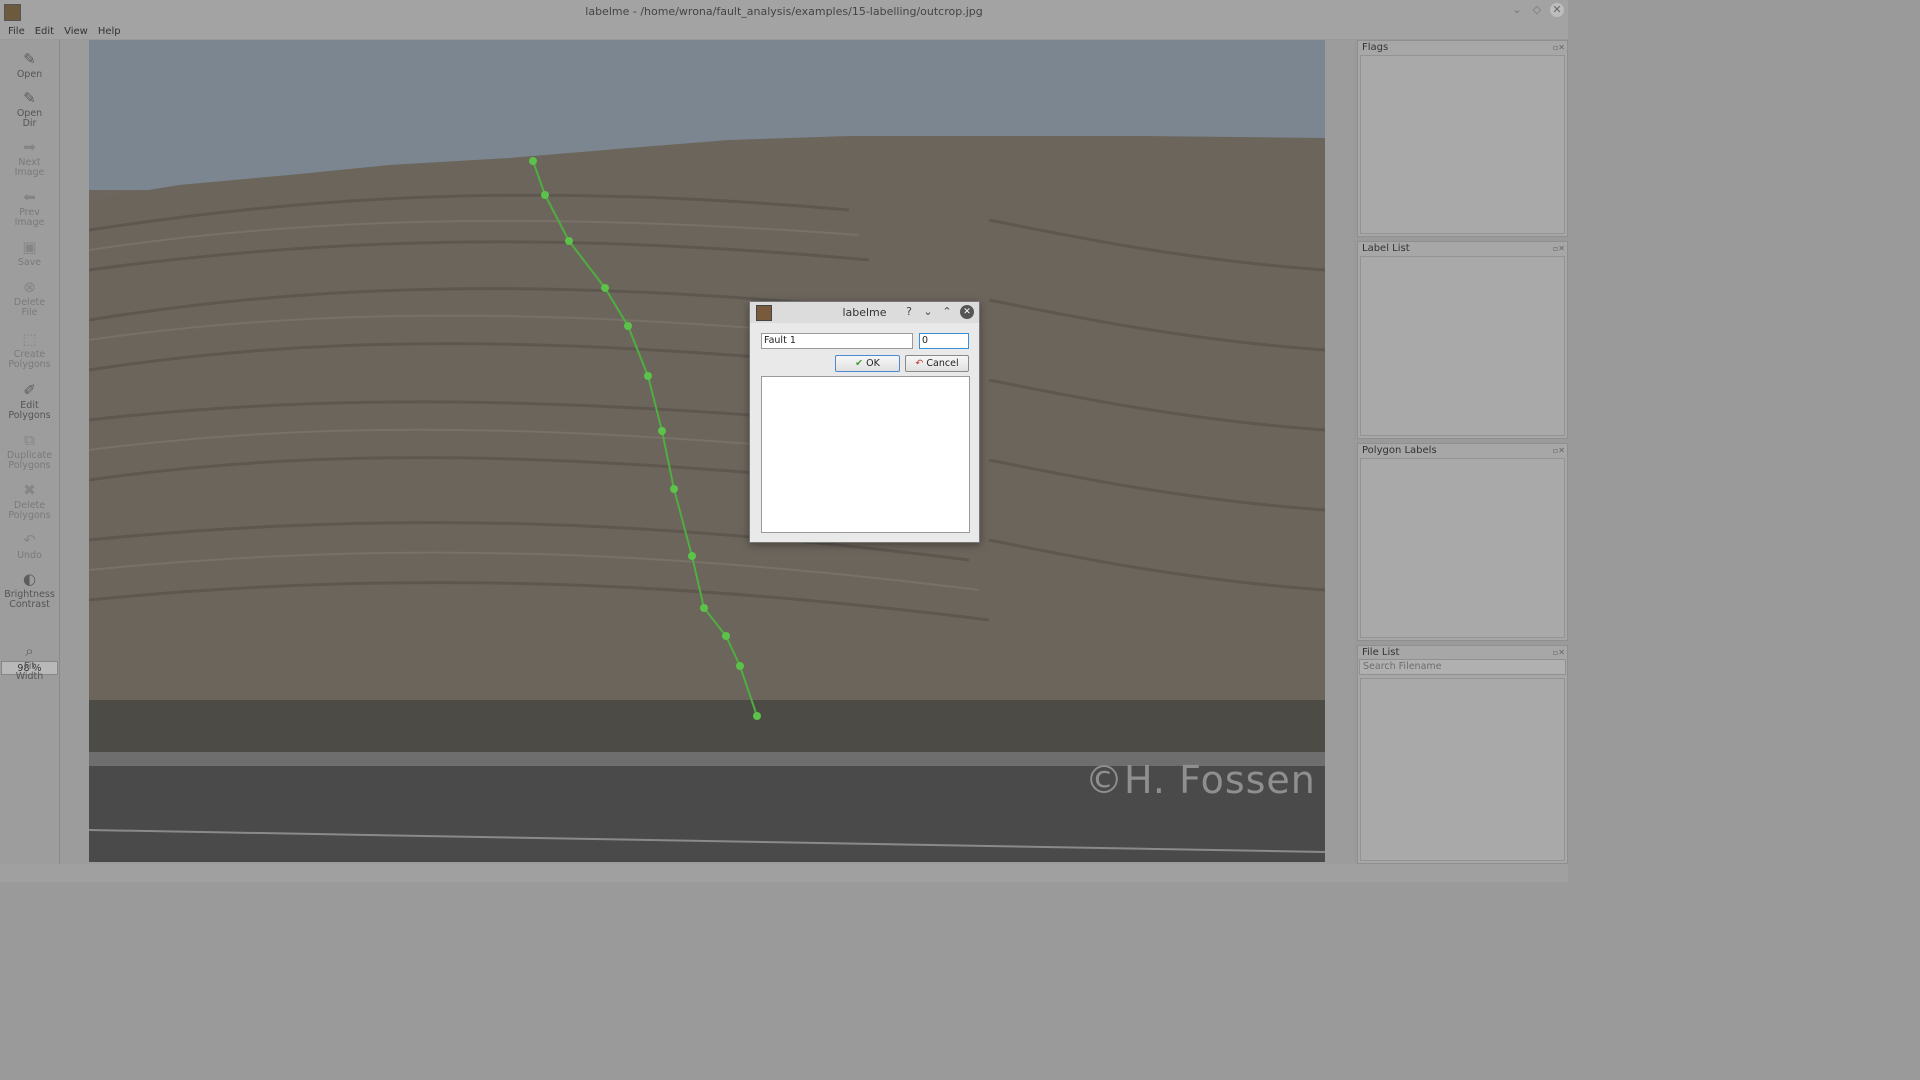  I want to click on dialog-app-icon, so click(764, 313).